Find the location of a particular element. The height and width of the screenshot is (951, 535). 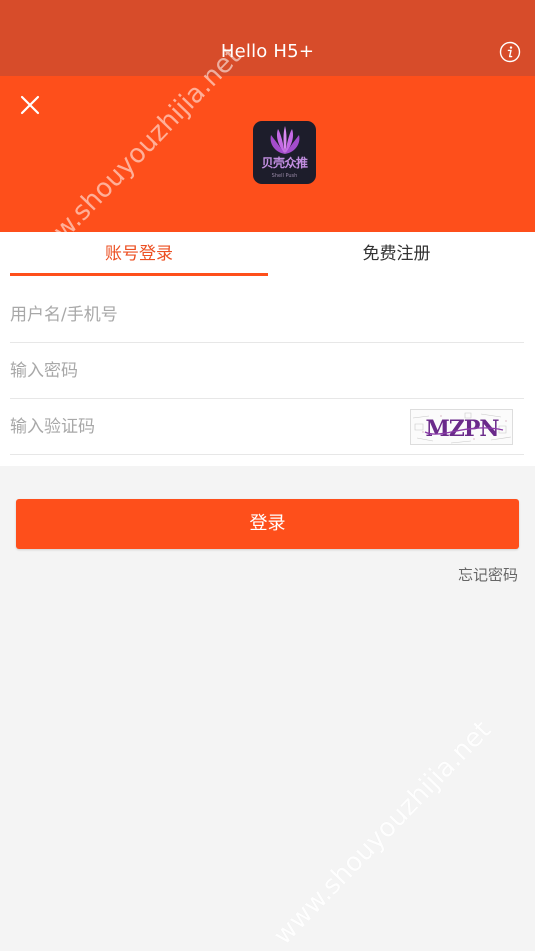

captcha-input is located at coordinates (205, 426).